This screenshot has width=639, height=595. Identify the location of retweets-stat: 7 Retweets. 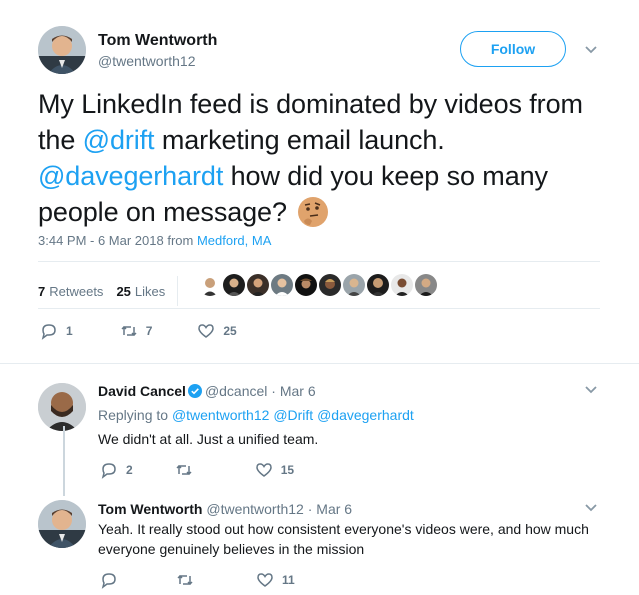
(70, 291).